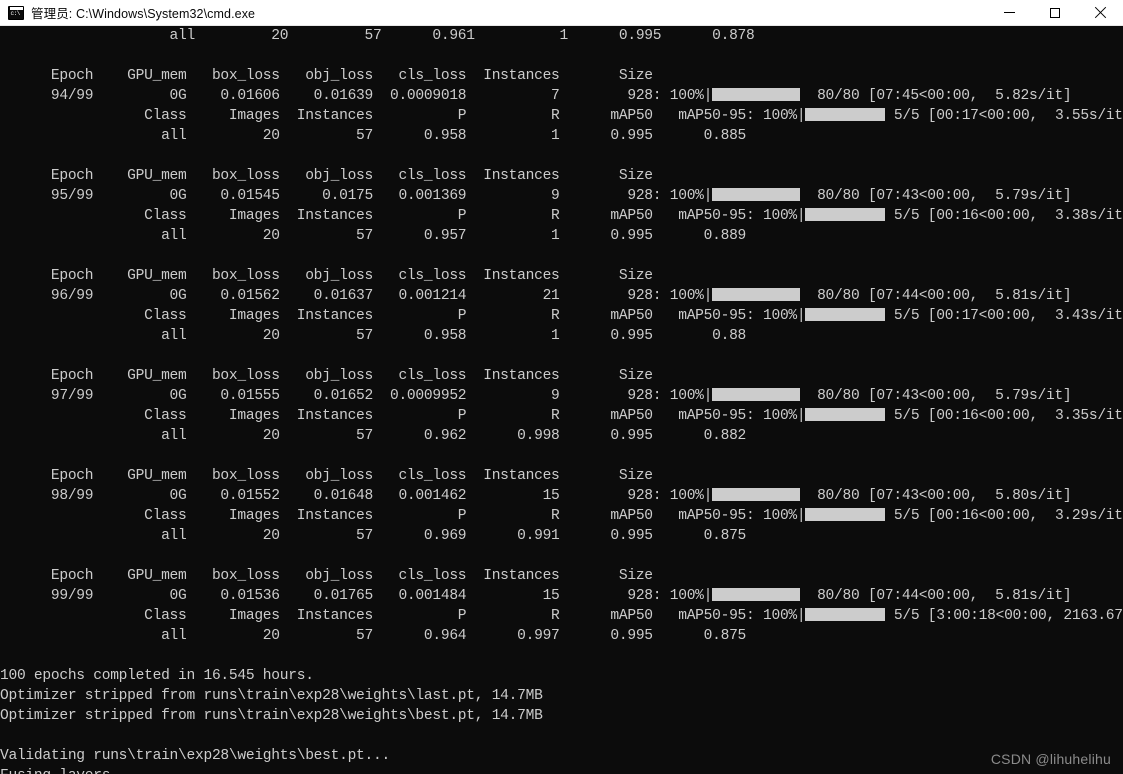 This screenshot has width=1123, height=774. Describe the element at coordinates (373, 136) in the screenshot. I see `console-line: all 20 57 0.958 1 0.995 0.885` at that location.